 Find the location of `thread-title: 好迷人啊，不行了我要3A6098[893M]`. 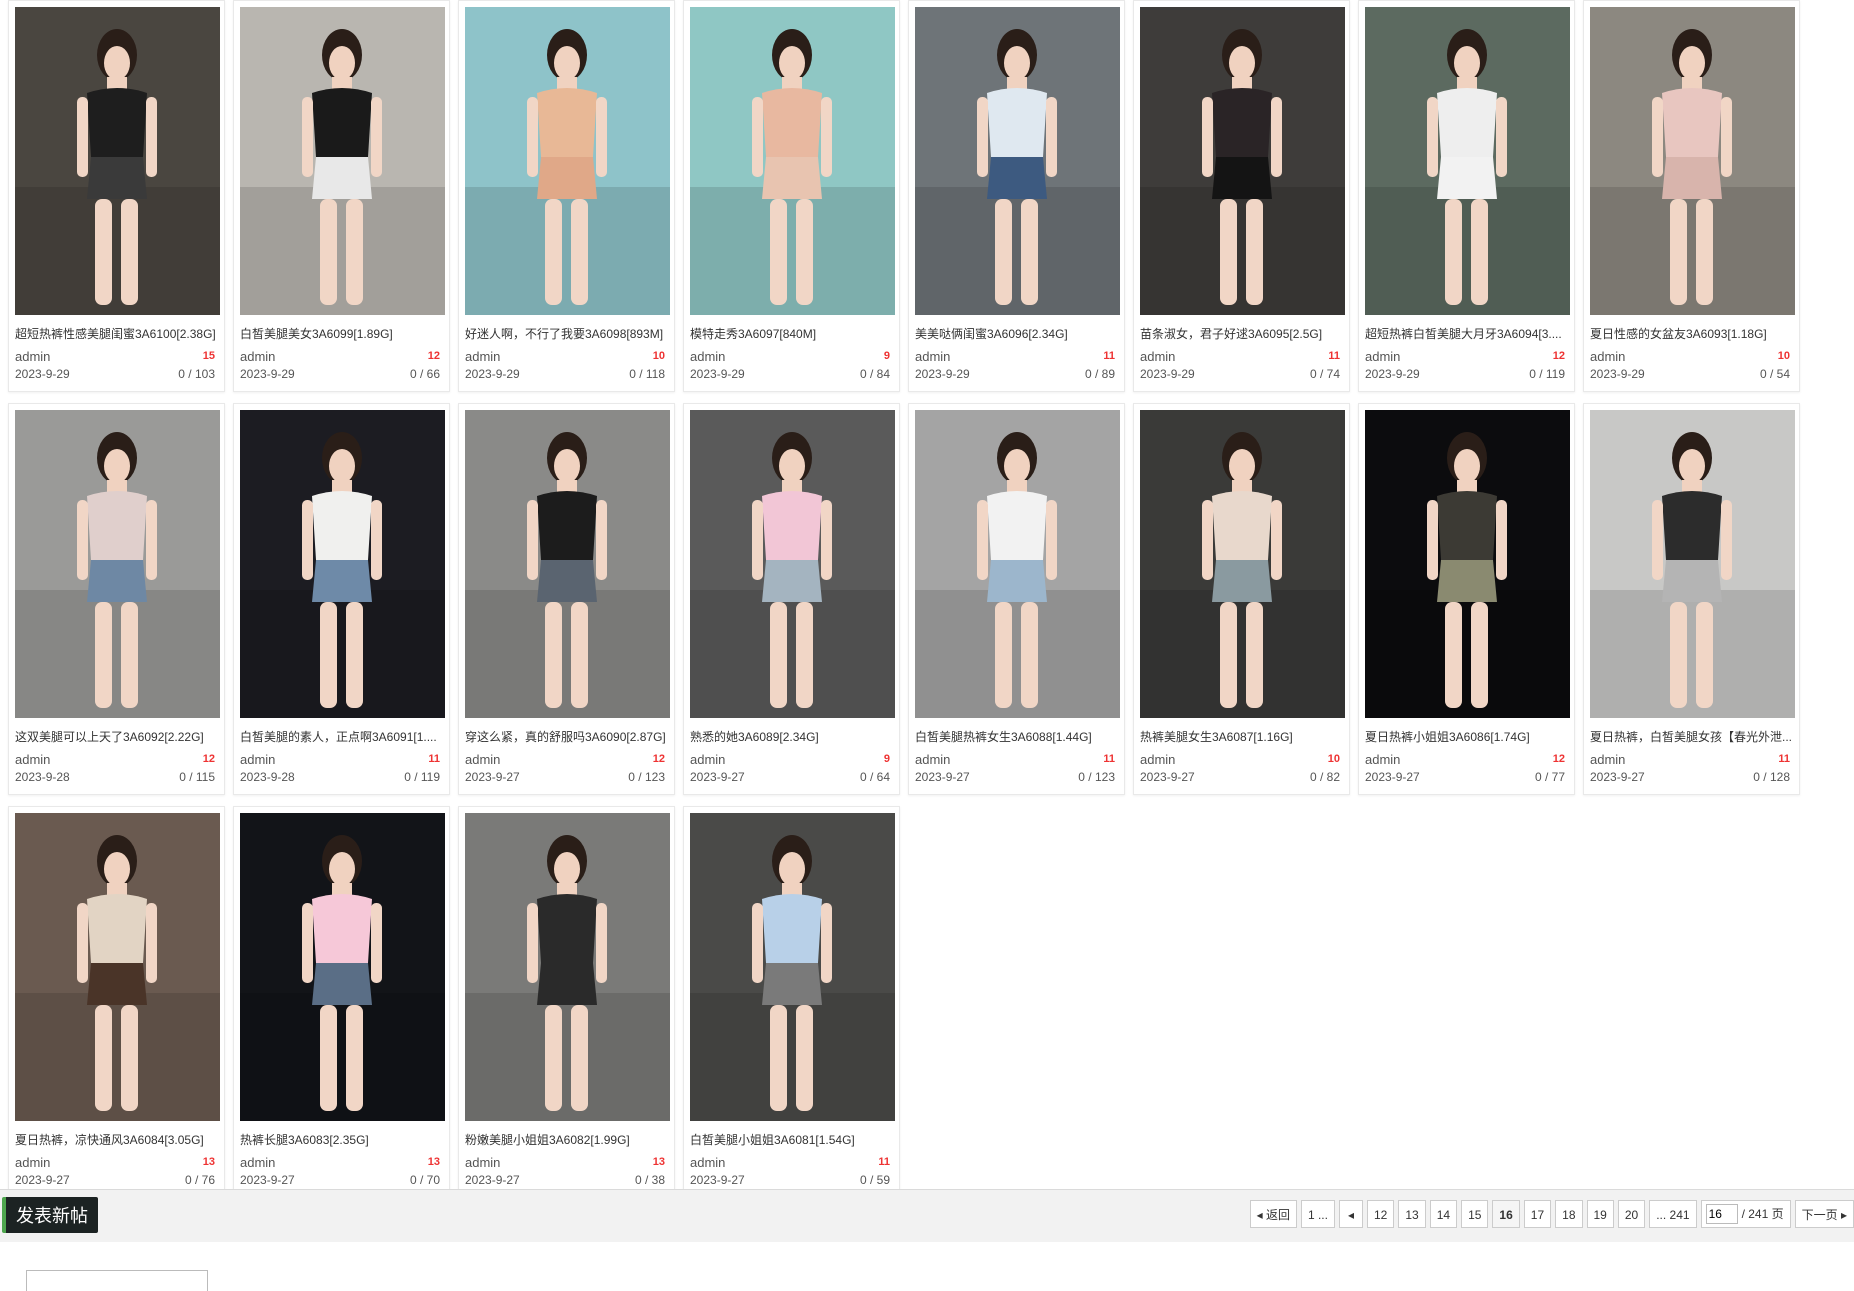

thread-title: 好迷人啊，不行了我要3A6098[893M] is located at coordinates (566, 334).